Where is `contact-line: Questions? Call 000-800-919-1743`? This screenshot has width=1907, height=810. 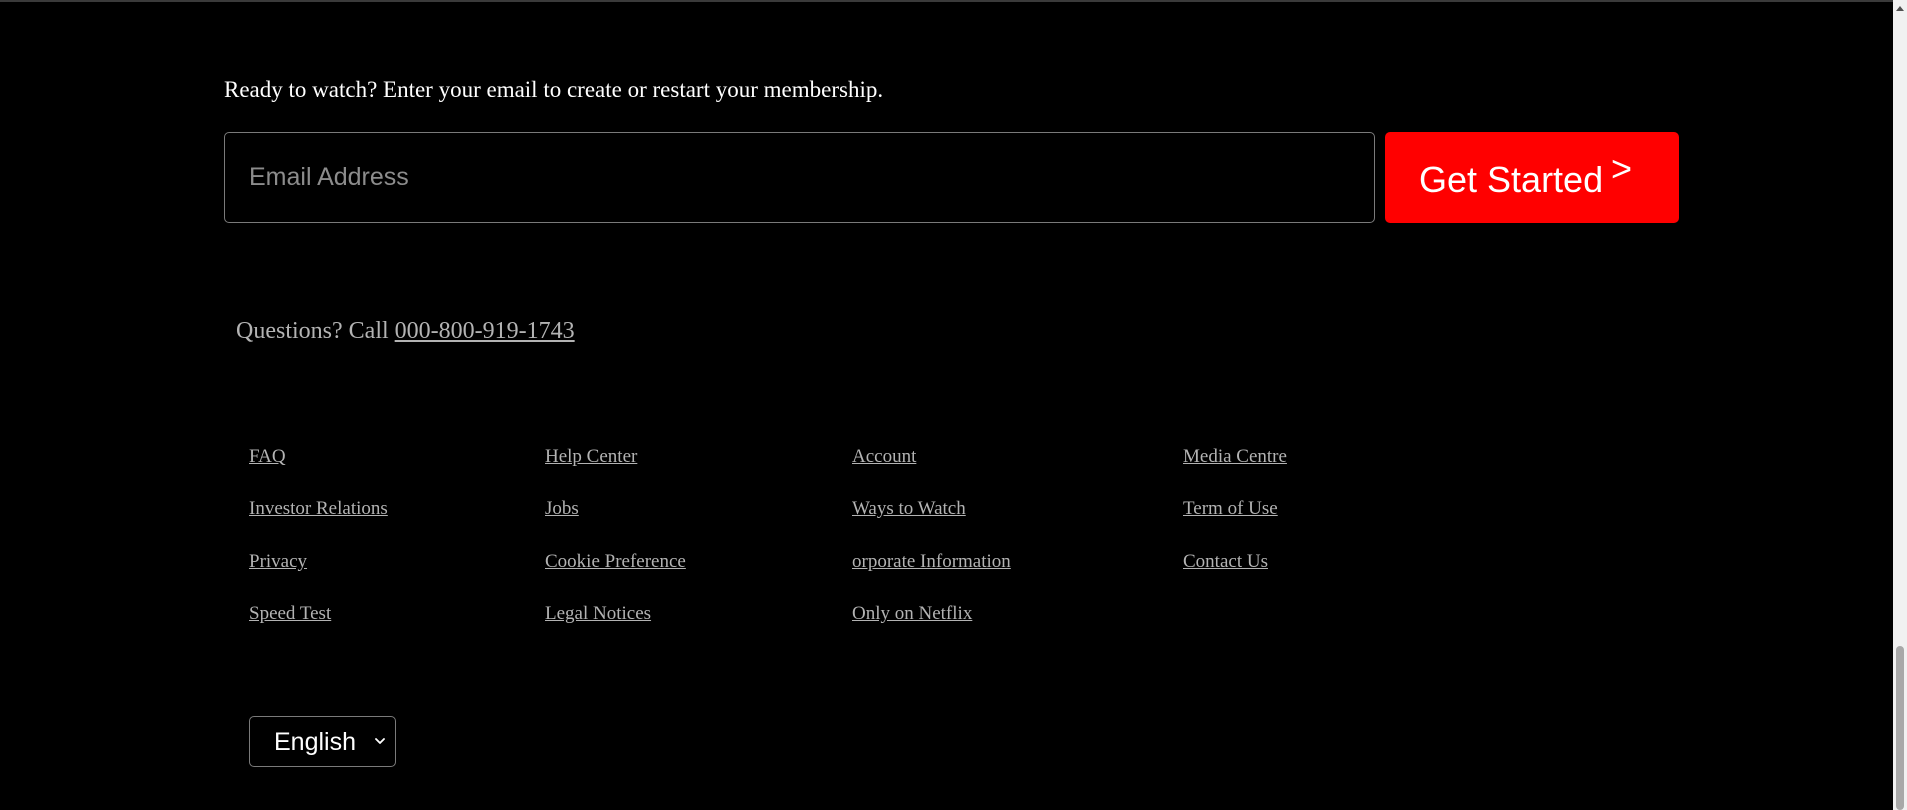
contact-line: Questions? Call 000-800-919-1743 is located at coordinates (405, 331).